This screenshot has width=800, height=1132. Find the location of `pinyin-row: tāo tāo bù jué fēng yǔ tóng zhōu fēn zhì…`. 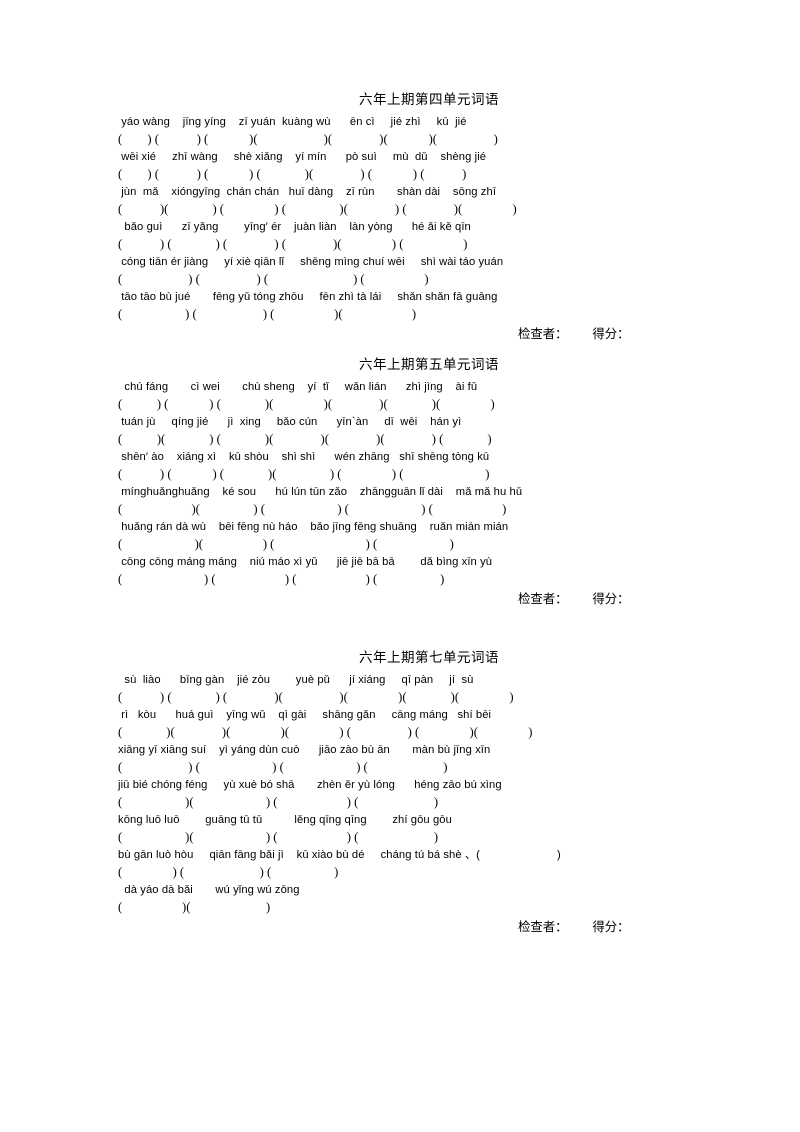

pinyin-row: tāo tāo bù jué fēng yǔ tóng zhōu fēn zhì… is located at coordinates (308, 297).